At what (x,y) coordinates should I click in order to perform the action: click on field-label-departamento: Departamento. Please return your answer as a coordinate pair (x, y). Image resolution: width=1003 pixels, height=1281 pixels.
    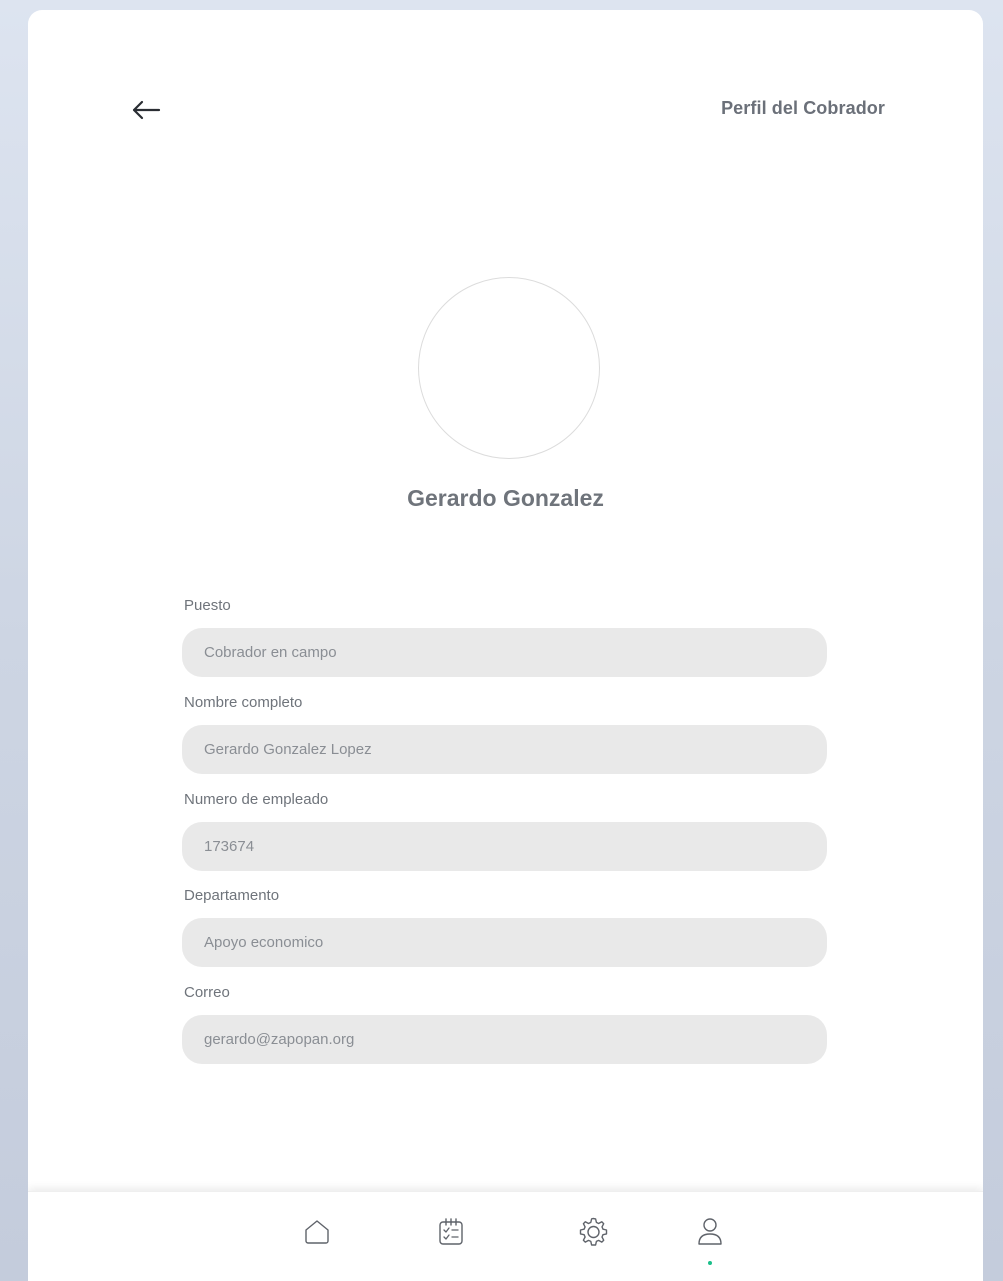
    Looking at the image, I should click on (232, 895).